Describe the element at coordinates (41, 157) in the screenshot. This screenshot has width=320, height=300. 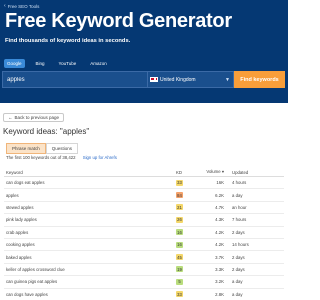
I see `results-count-text: The first 100 keywords out of 38,422` at that location.